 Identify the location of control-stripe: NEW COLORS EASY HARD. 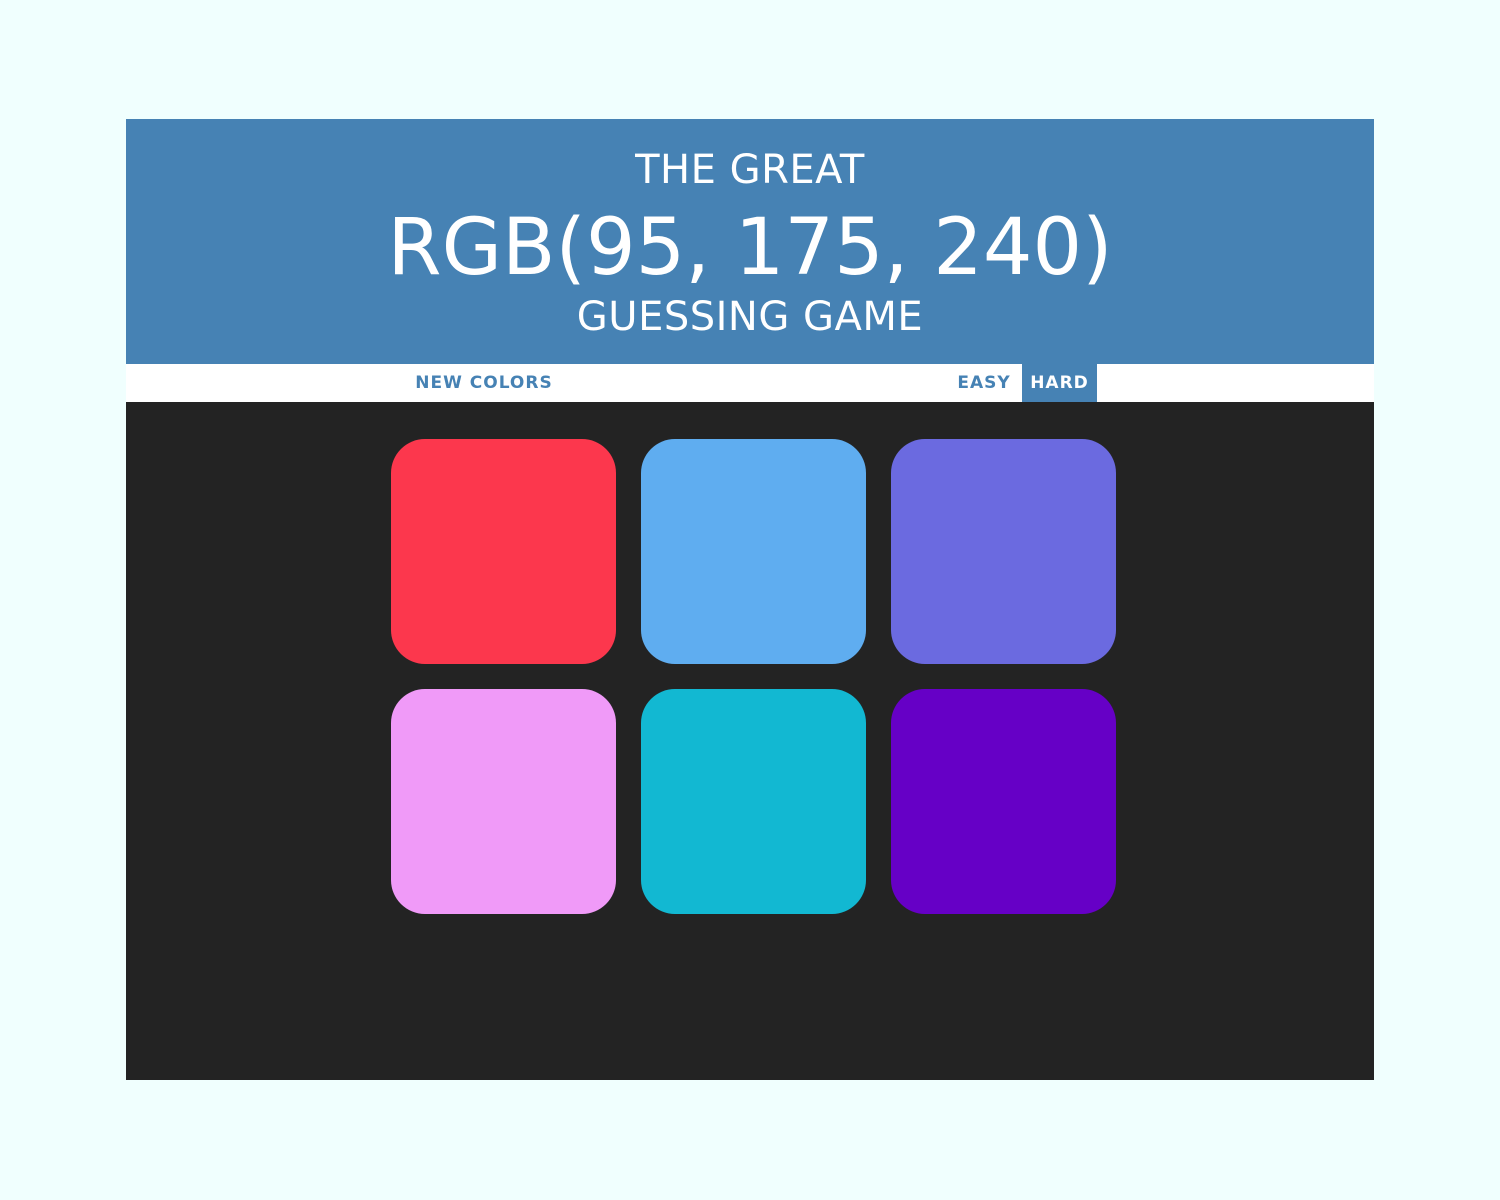
(750, 383).